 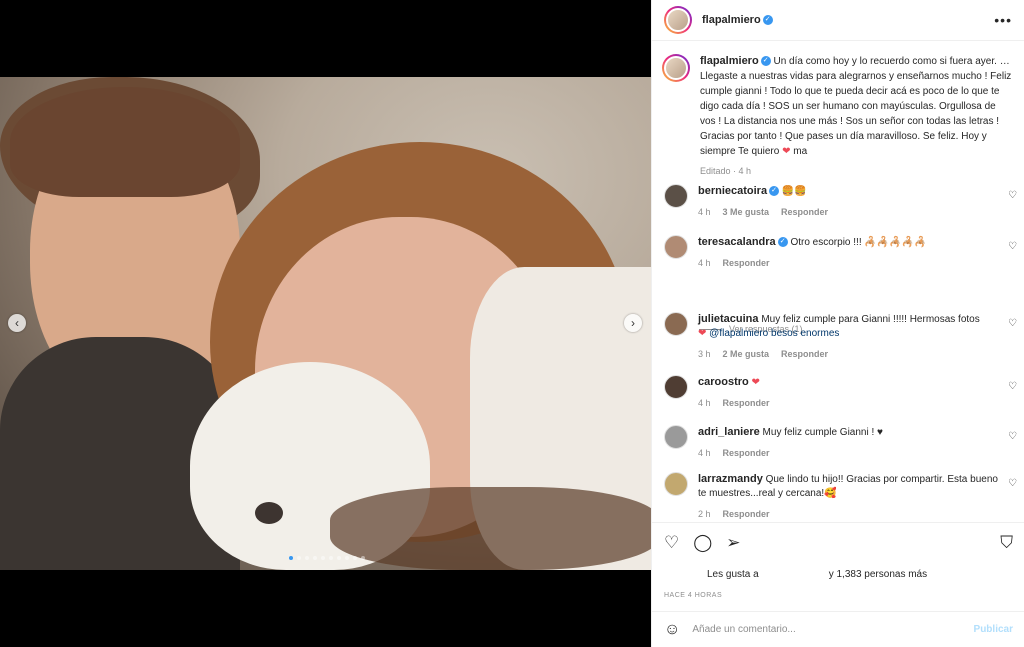 What do you see at coordinates (858, 242) in the screenshot?
I see `comment-text: Otro escorpio !!! 🦂🦂🦂🦂🦂` at bounding box center [858, 242].